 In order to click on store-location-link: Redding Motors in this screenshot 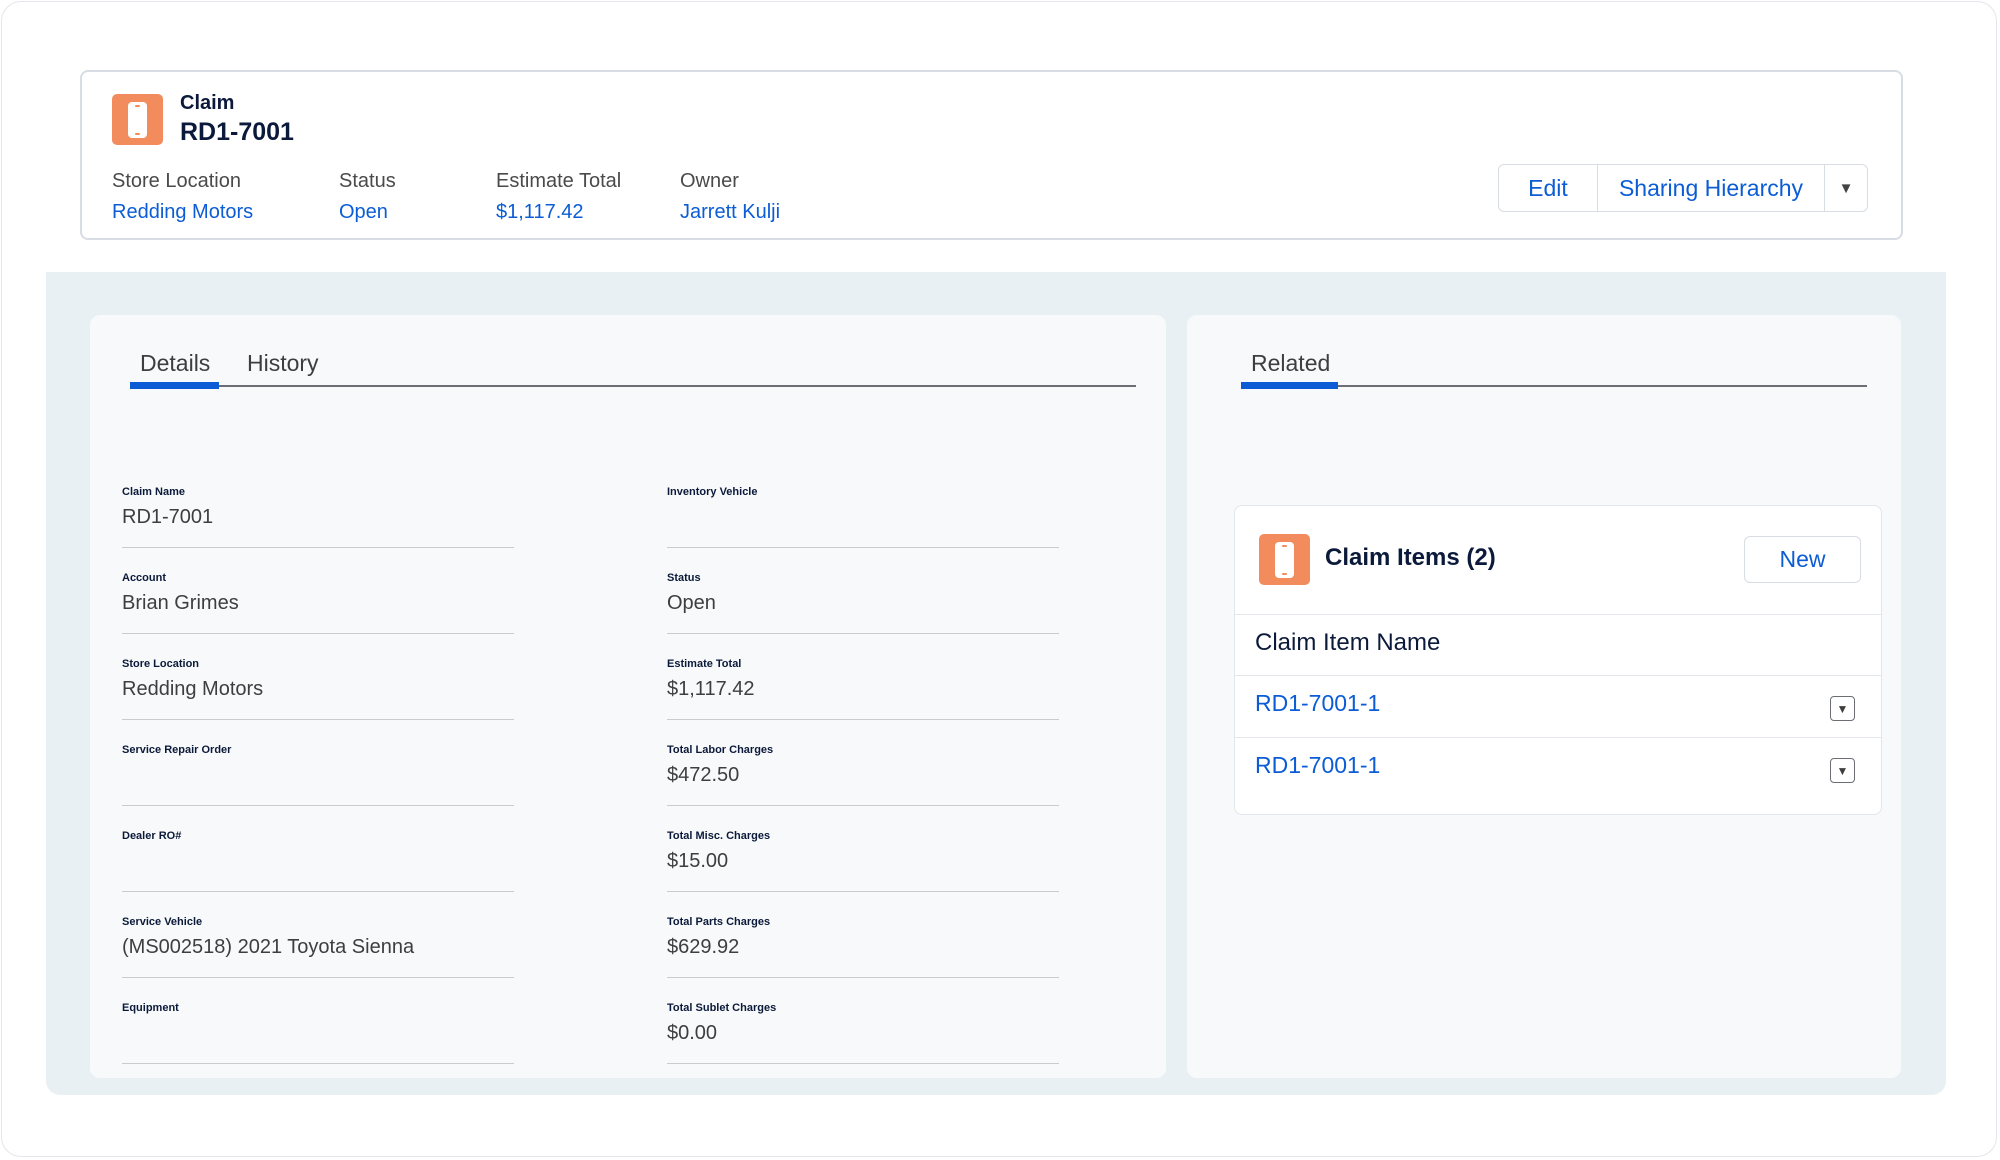, I will do `click(182, 212)`.